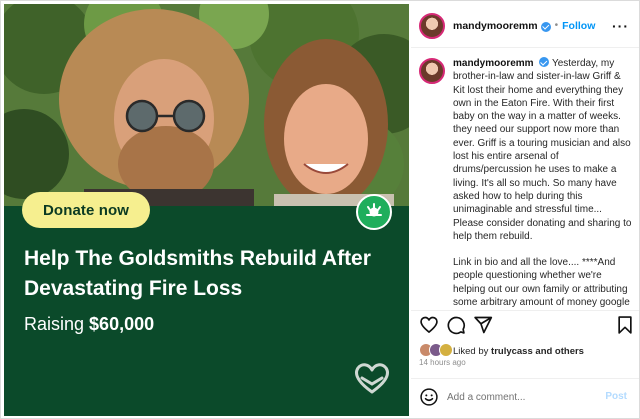  What do you see at coordinates (429, 325) in the screenshot?
I see `heart-icon` at bounding box center [429, 325].